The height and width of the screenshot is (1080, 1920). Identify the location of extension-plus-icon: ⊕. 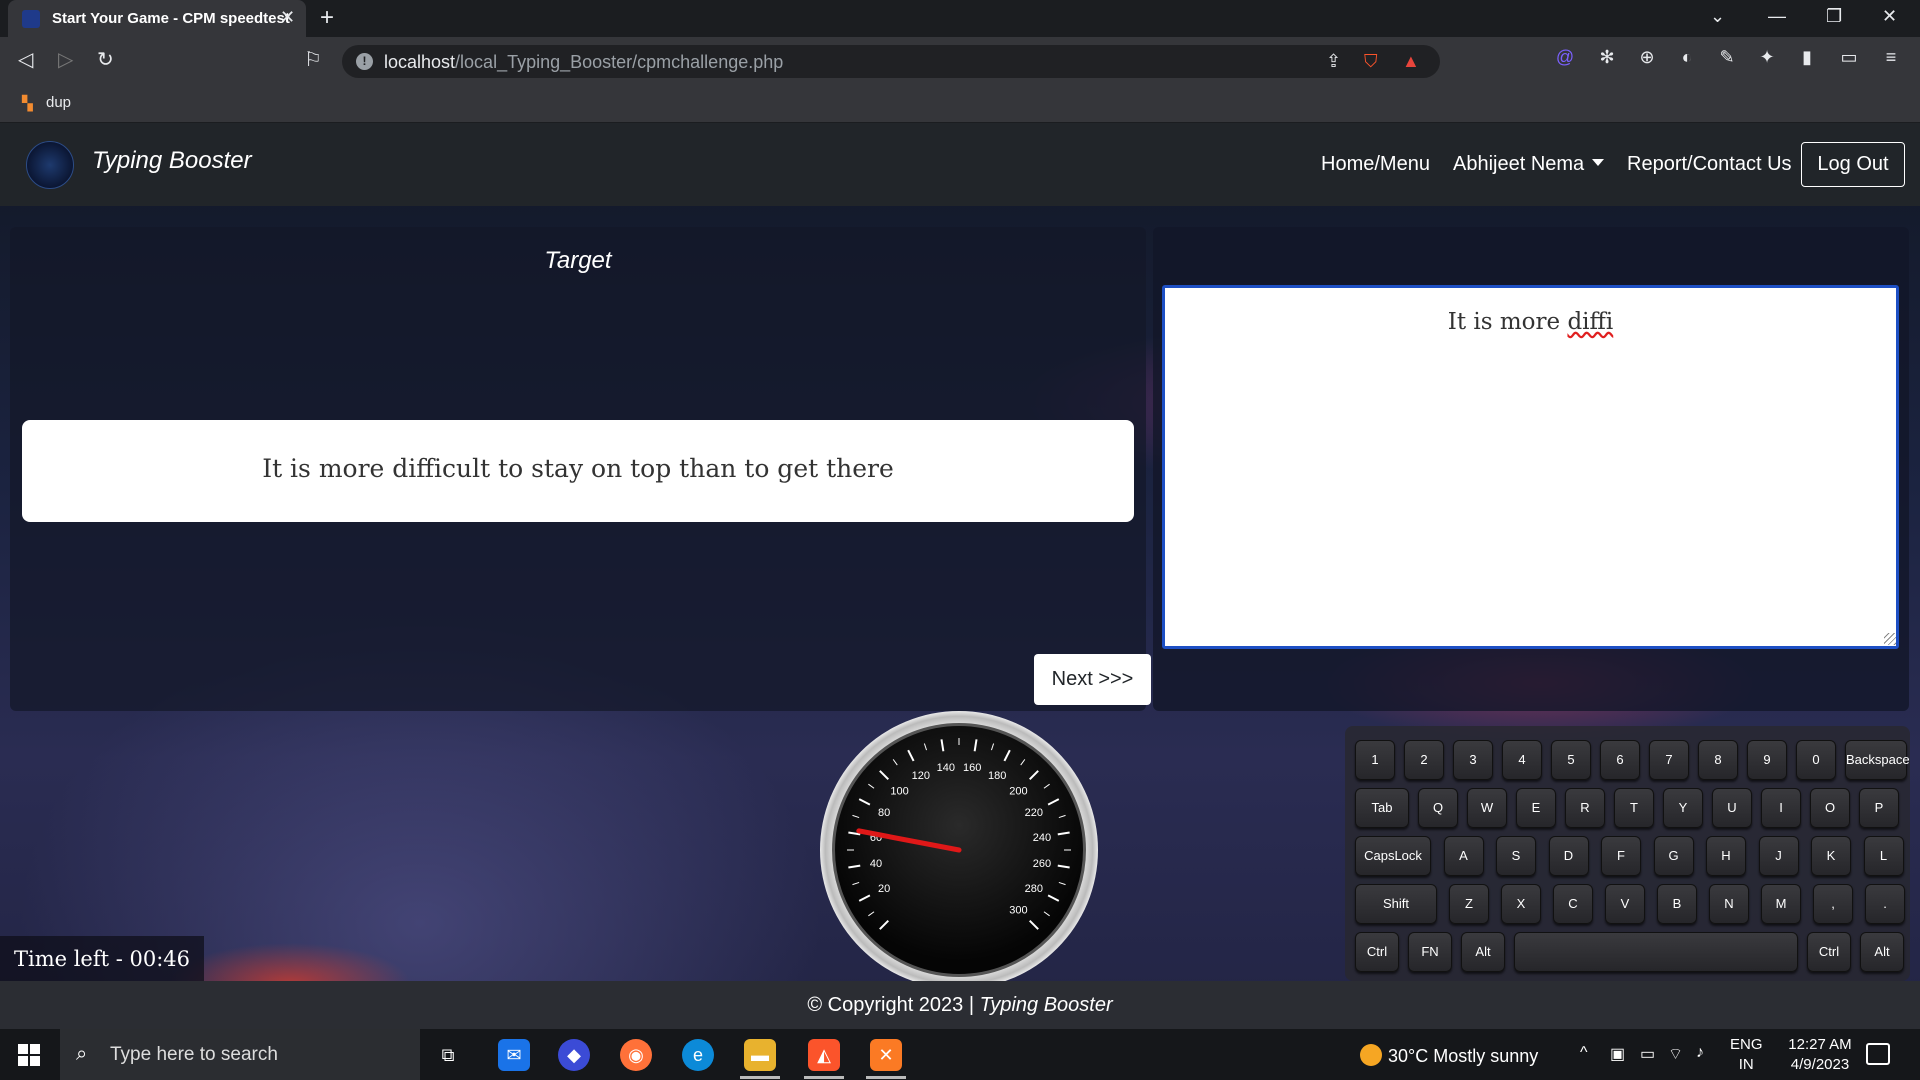
(1647, 57).